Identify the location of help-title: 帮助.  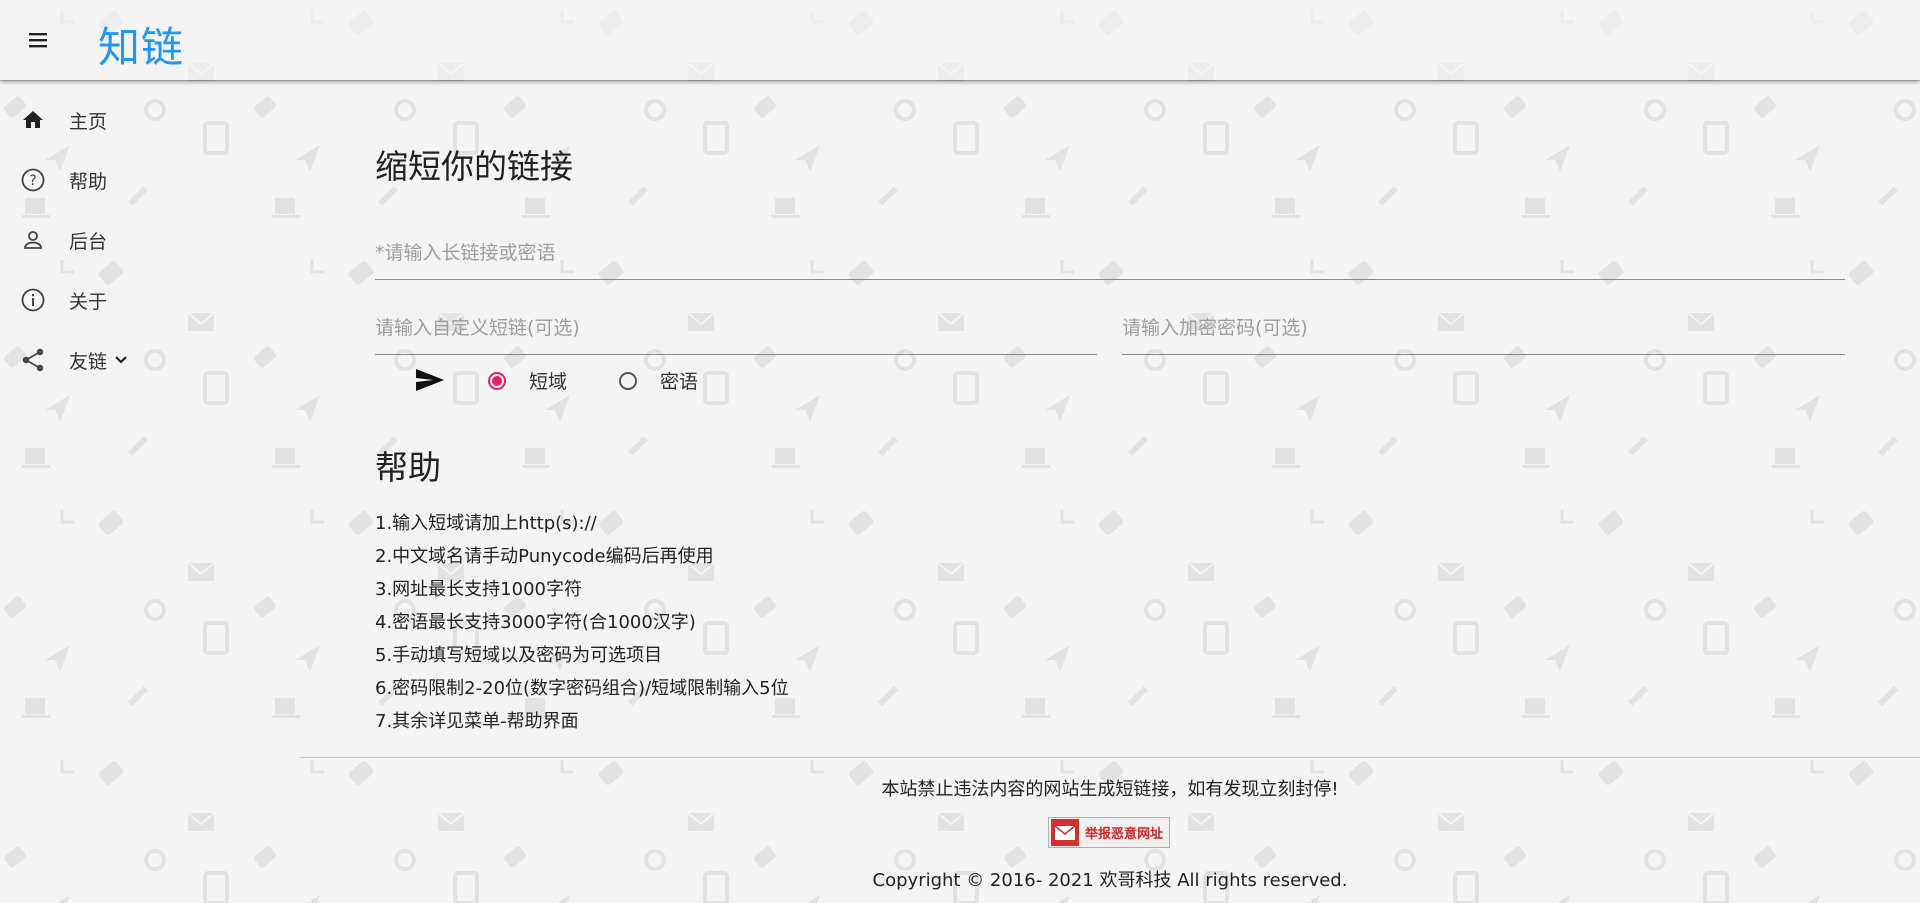
(408, 467).